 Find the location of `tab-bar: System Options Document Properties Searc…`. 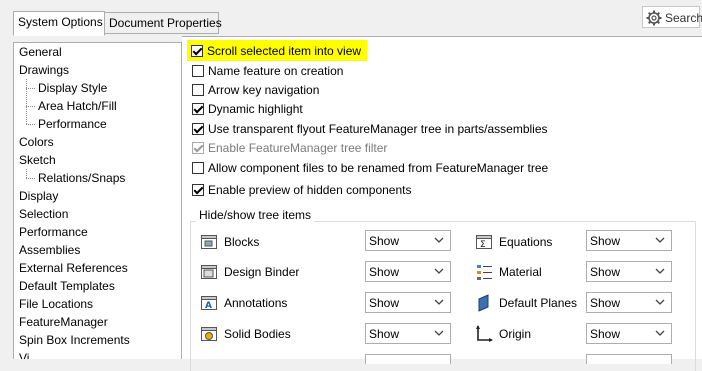

tab-bar: System Options Document Properties Searc… is located at coordinates (351, 18).